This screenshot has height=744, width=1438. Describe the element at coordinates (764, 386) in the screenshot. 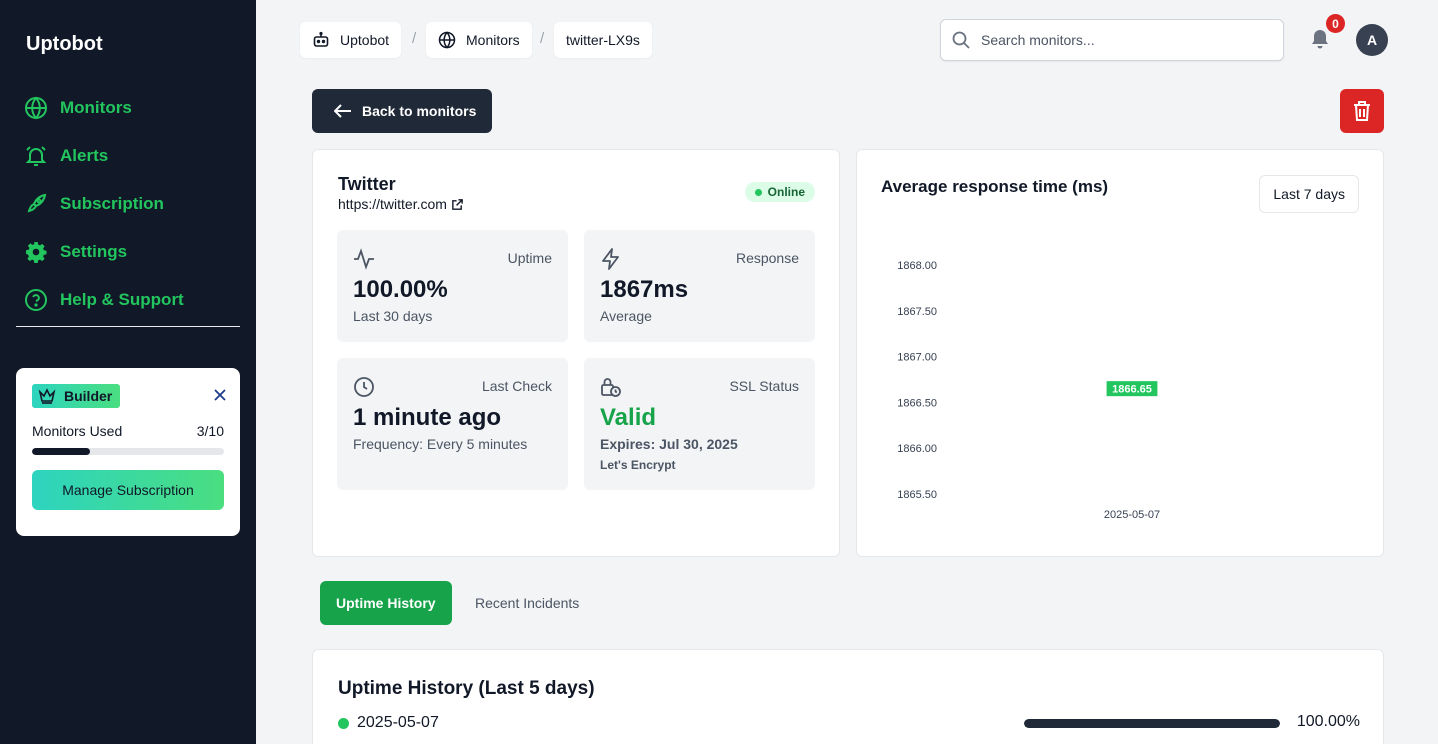

I see `ssl-label: SSL Status` at that location.